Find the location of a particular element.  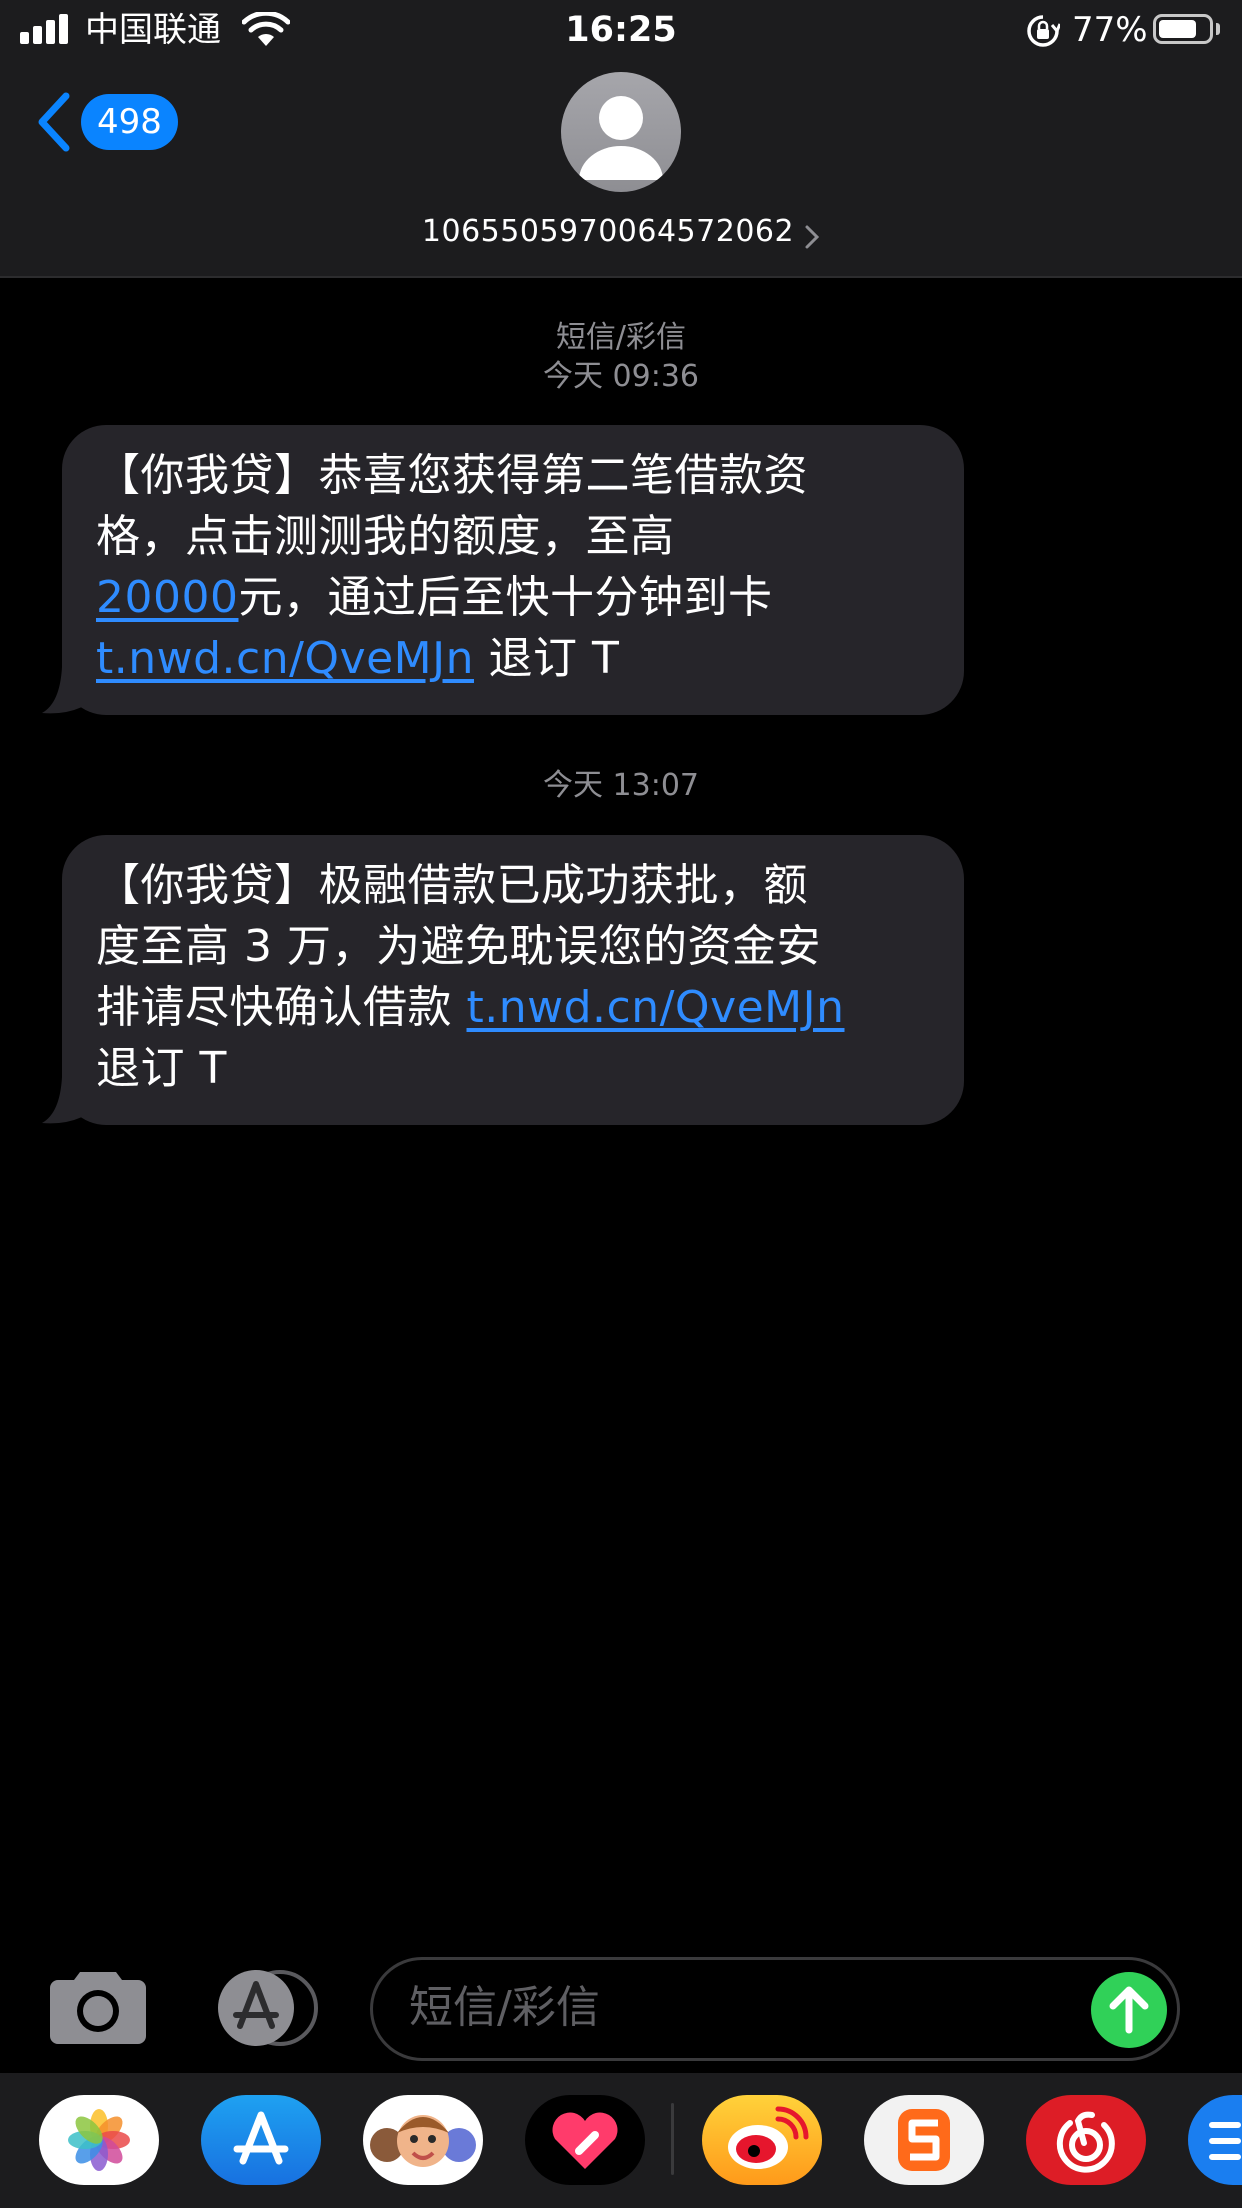

message-input is located at coordinates (729, 2008).